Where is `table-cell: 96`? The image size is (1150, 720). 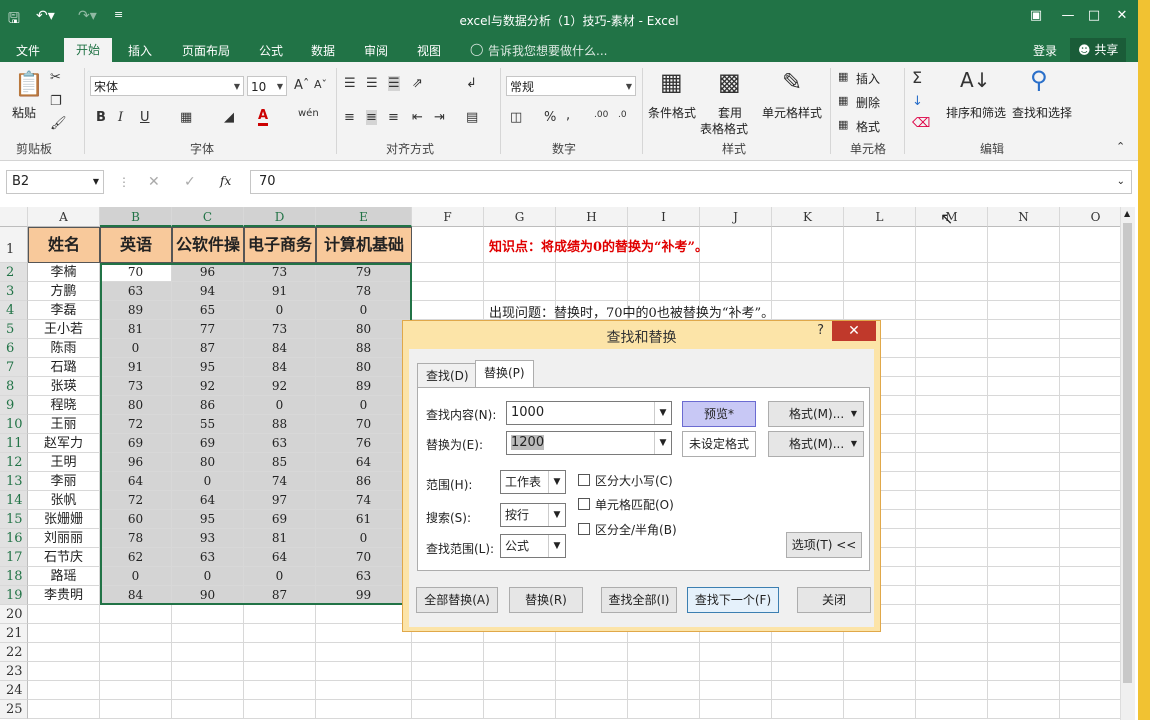 table-cell: 96 is located at coordinates (136, 462).